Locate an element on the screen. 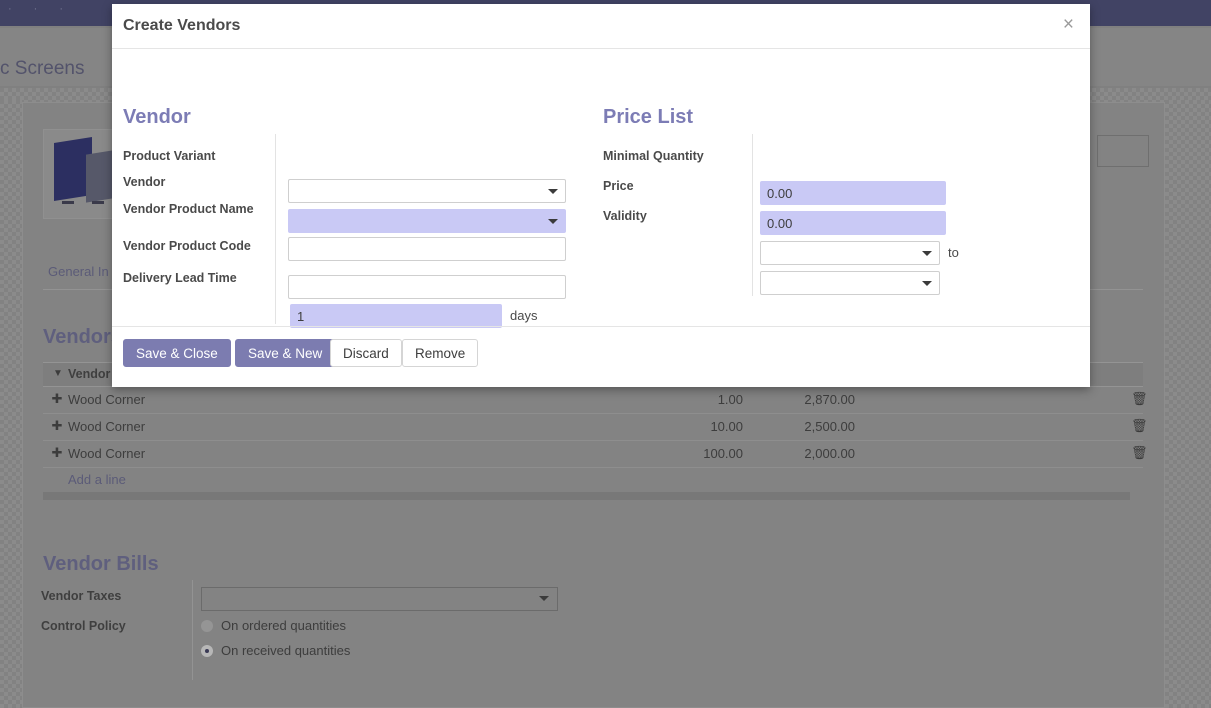 The image size is (1211, 708). radio-label-on-received: On received quantities is located at coordinates (286, 650).